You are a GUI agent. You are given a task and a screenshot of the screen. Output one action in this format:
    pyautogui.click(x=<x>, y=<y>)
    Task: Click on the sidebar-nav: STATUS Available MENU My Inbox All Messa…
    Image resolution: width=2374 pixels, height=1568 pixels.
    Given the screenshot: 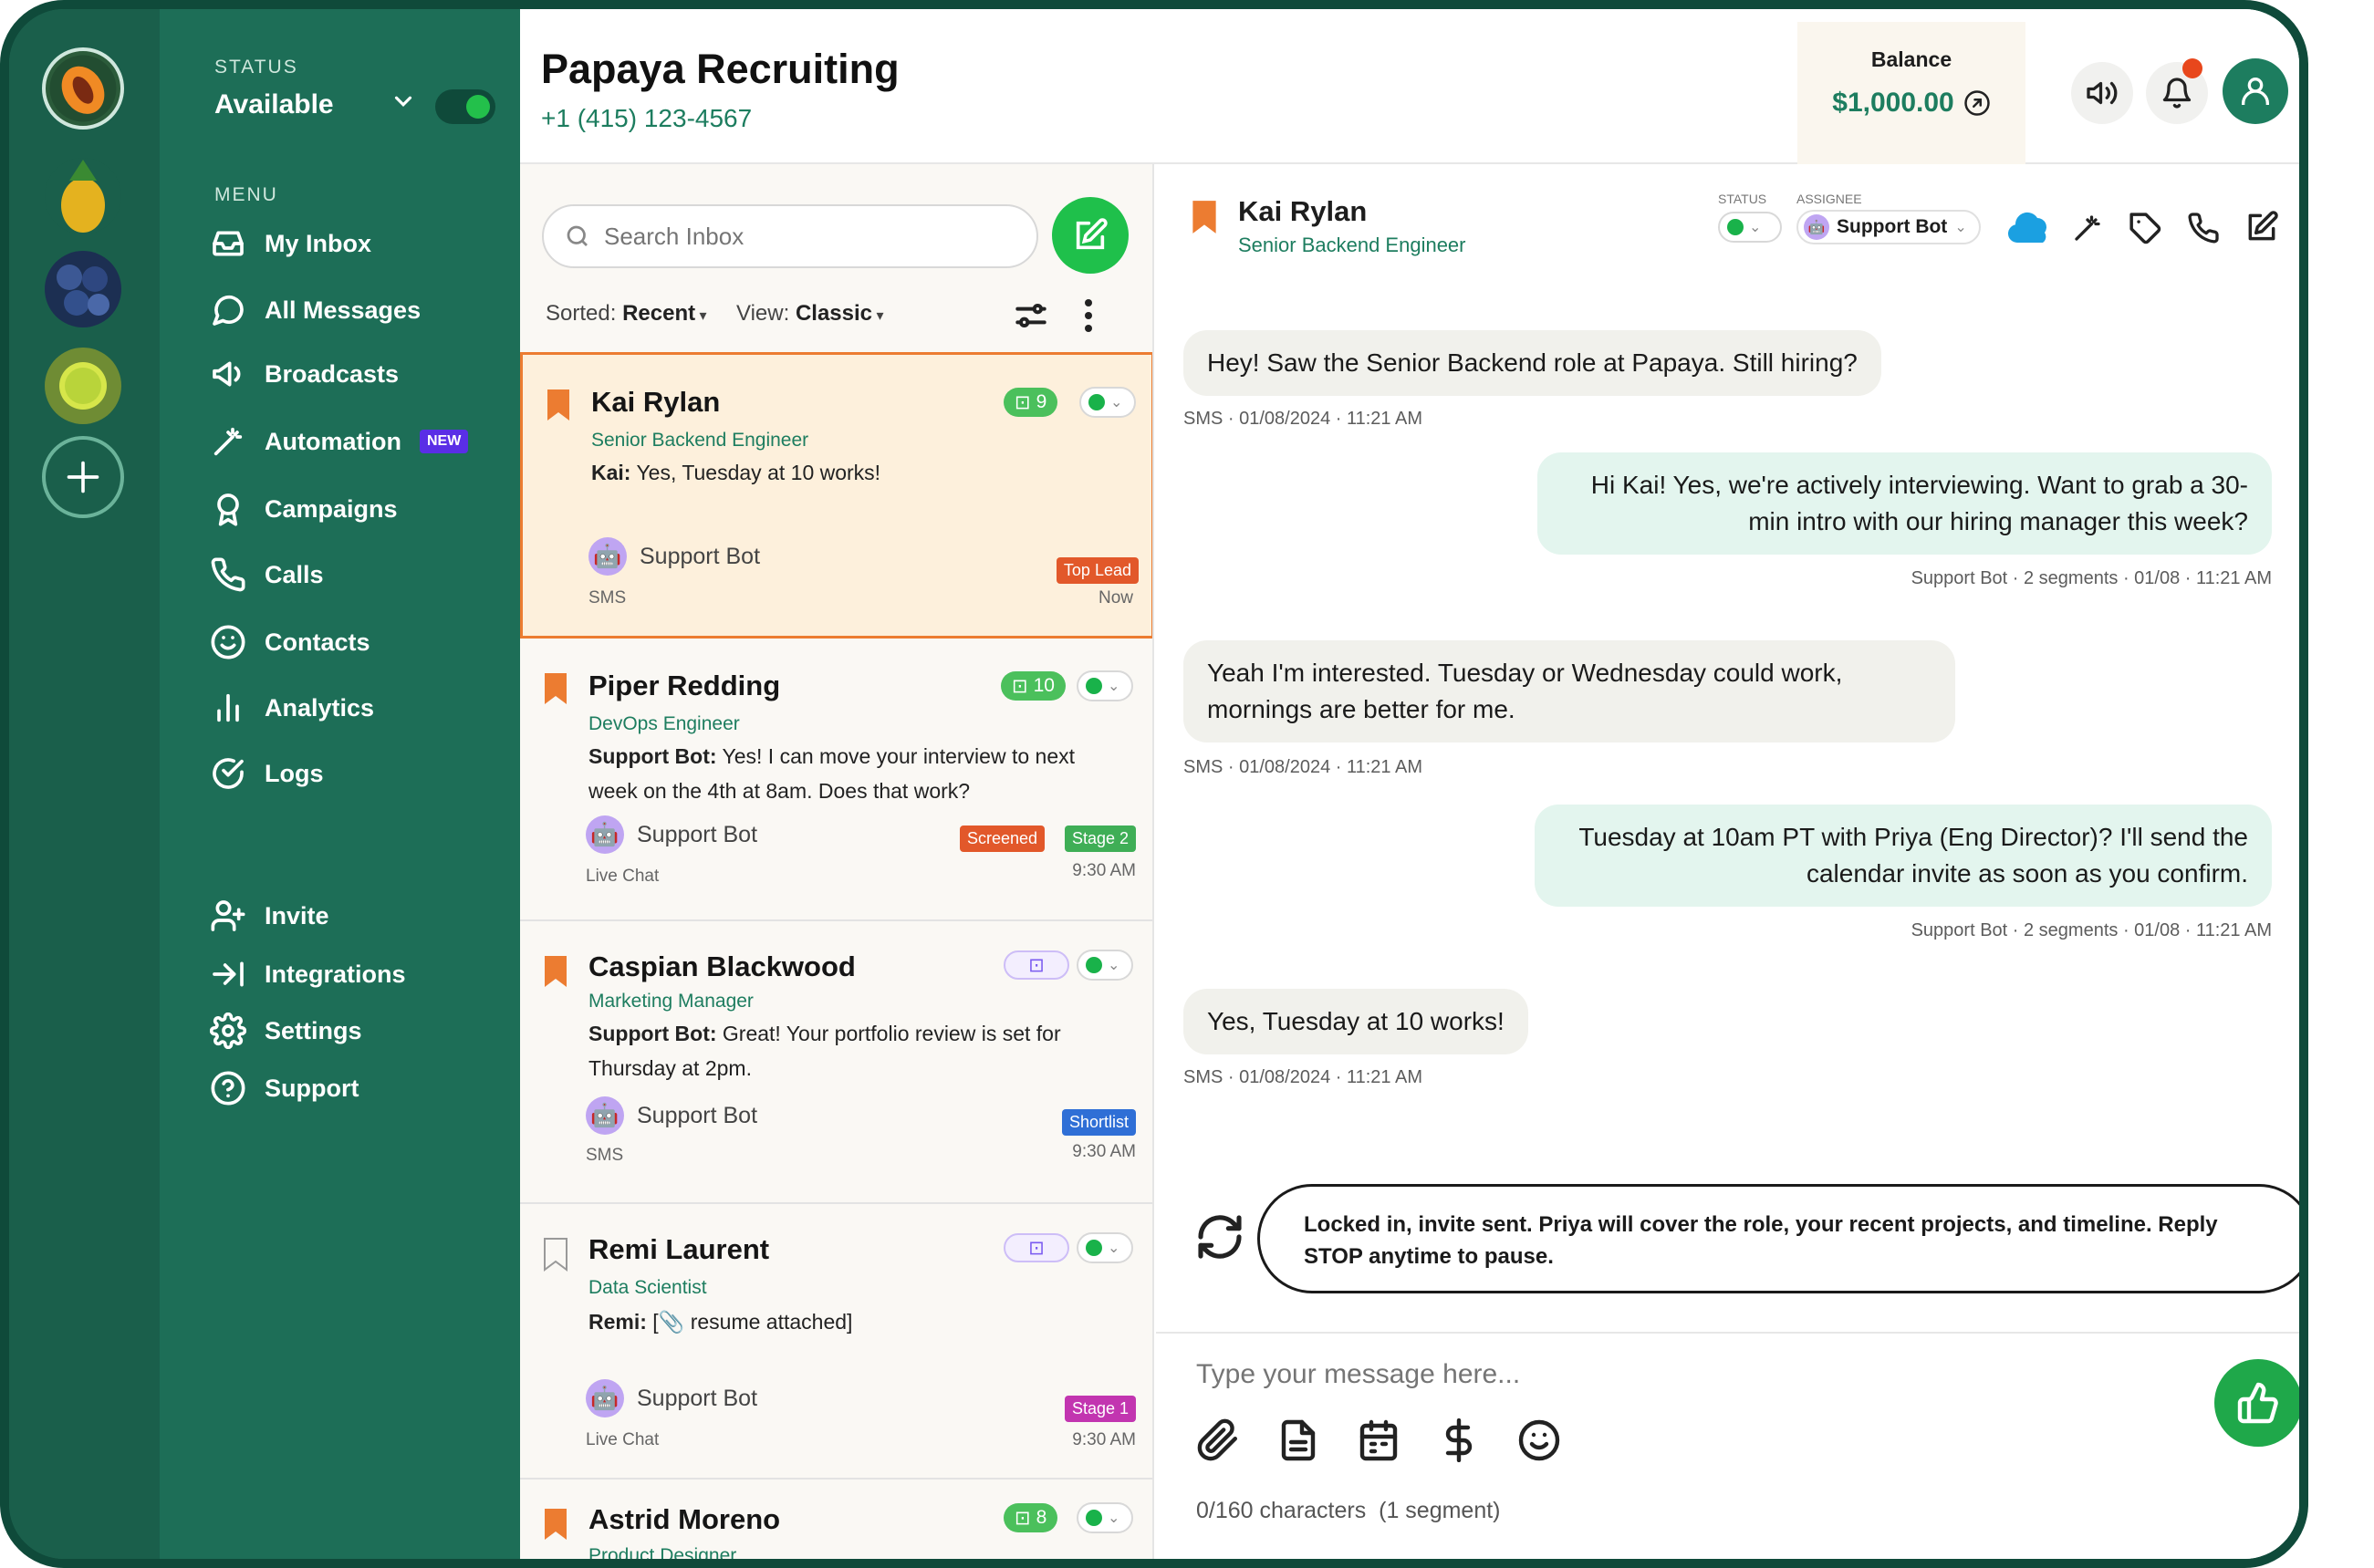 What is the action you would take?
    pyautogui.click(x=340, y=784)
    